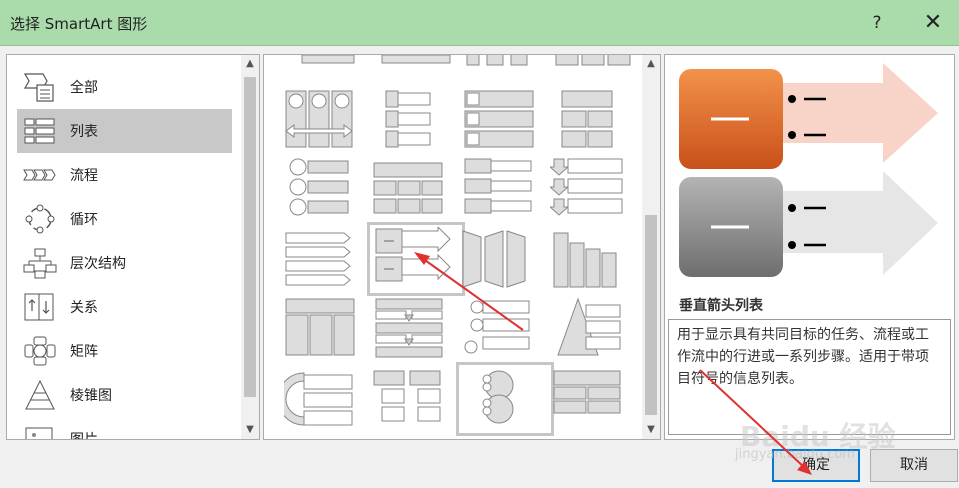  I want to click on category-item-relationship: 关系, so click(124, 307).